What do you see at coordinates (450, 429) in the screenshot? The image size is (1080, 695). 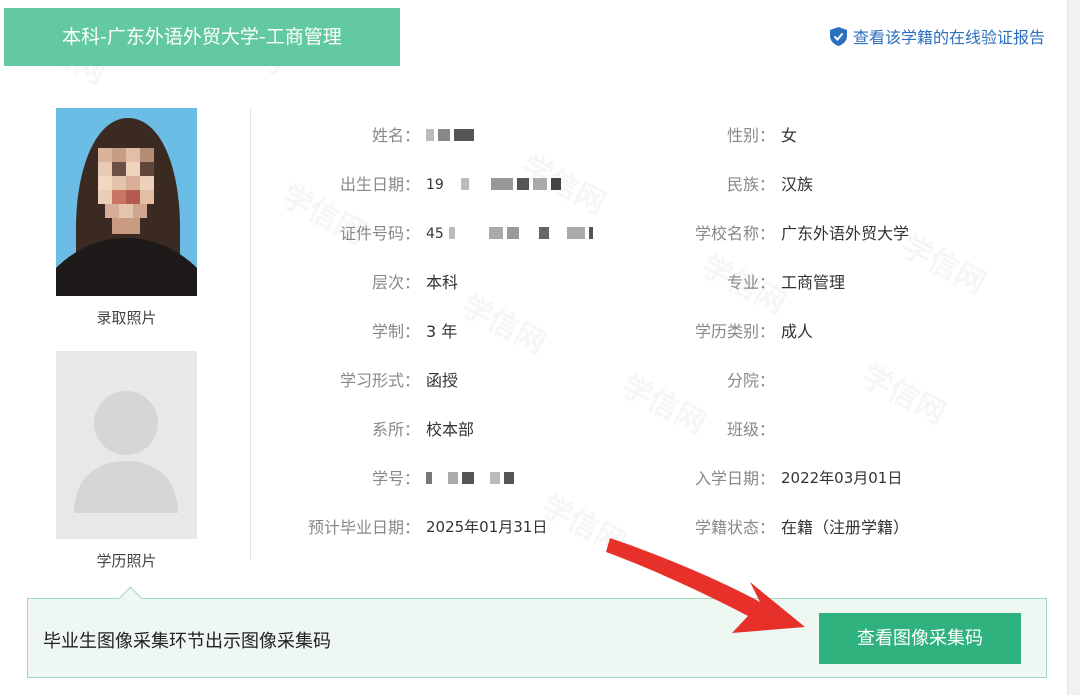 I see `field-value: 校本部` at bounding box center [450, 429].